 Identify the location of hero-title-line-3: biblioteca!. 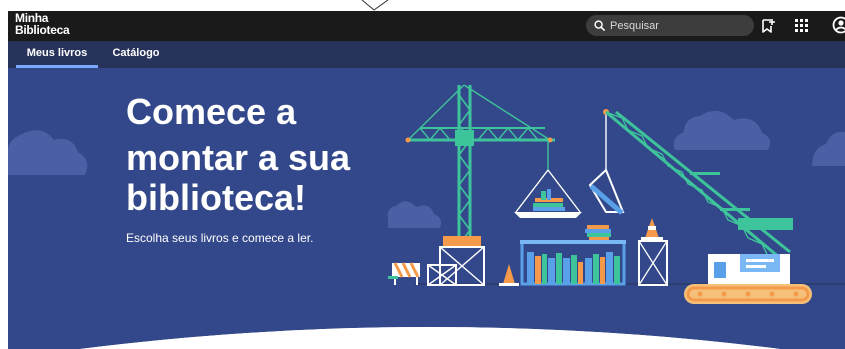
(216, 197).